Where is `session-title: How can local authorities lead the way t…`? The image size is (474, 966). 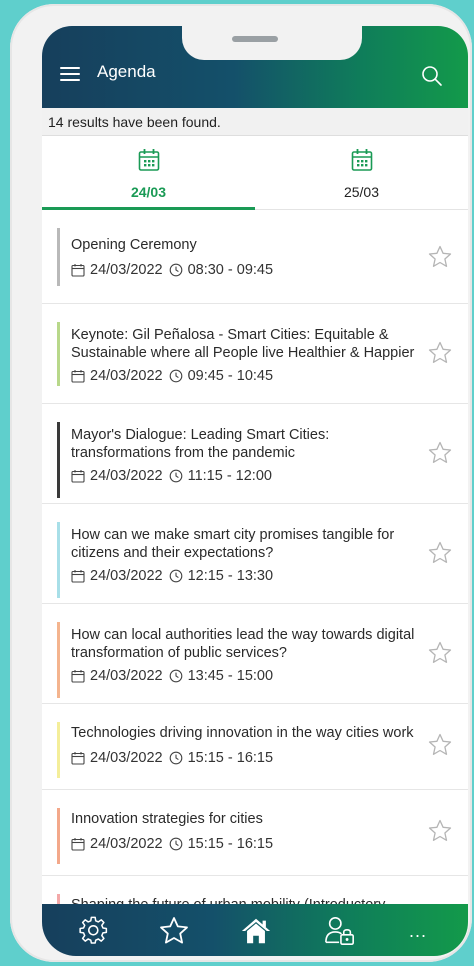
session-title: How can local authorities lead the way t… is located at coordinates (243, 644).